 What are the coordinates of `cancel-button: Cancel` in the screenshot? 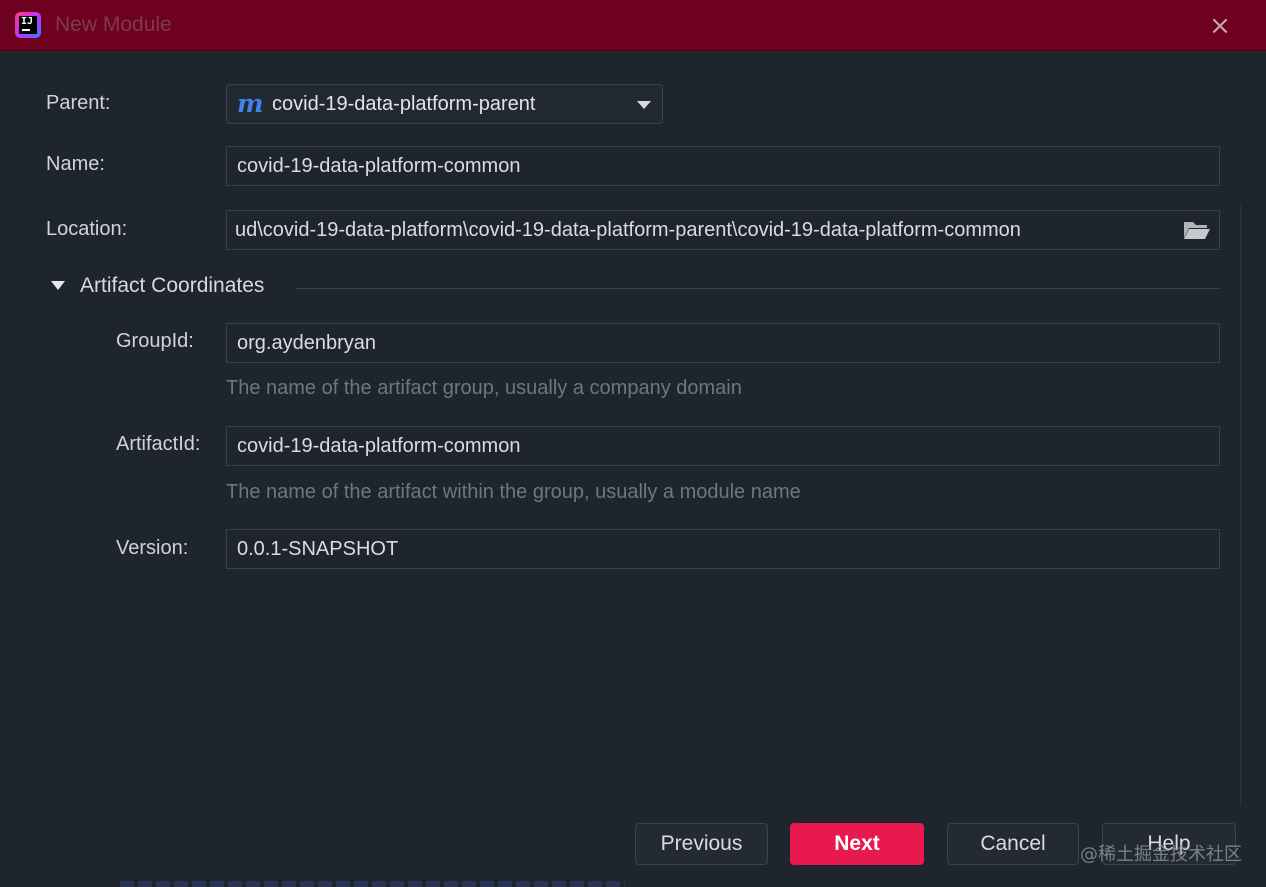 It's located at (1013, 844).